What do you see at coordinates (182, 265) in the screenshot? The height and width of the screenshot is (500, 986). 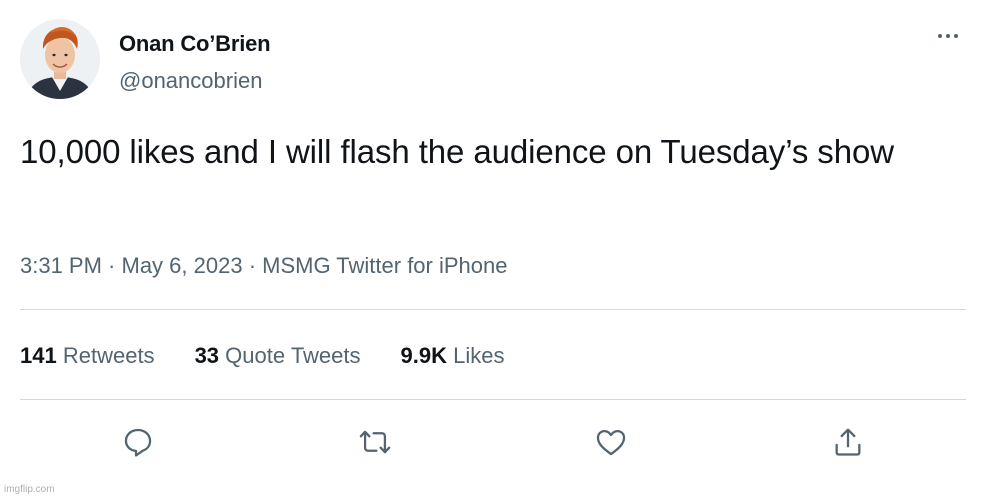 I see `tweet-date: May 6, 2023` at bounding box center [182, 265].